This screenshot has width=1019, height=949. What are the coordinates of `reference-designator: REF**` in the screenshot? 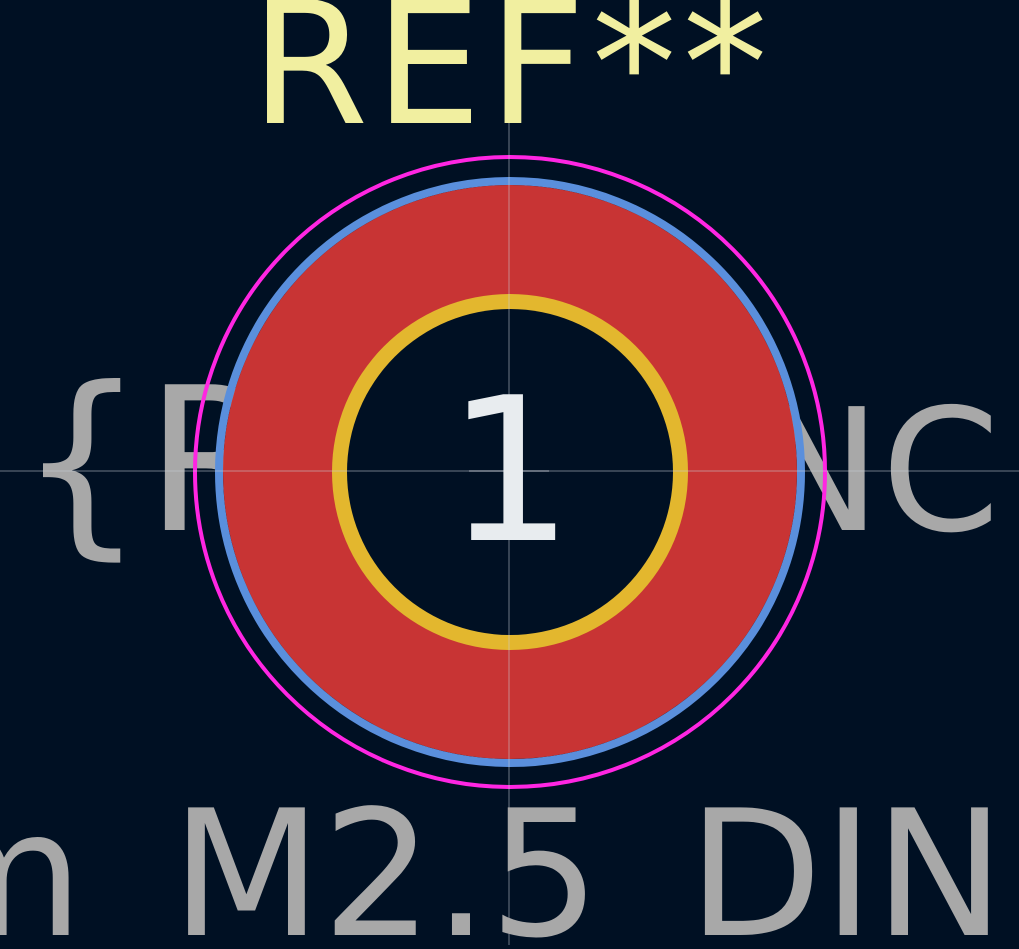 It's located at (511, 82).